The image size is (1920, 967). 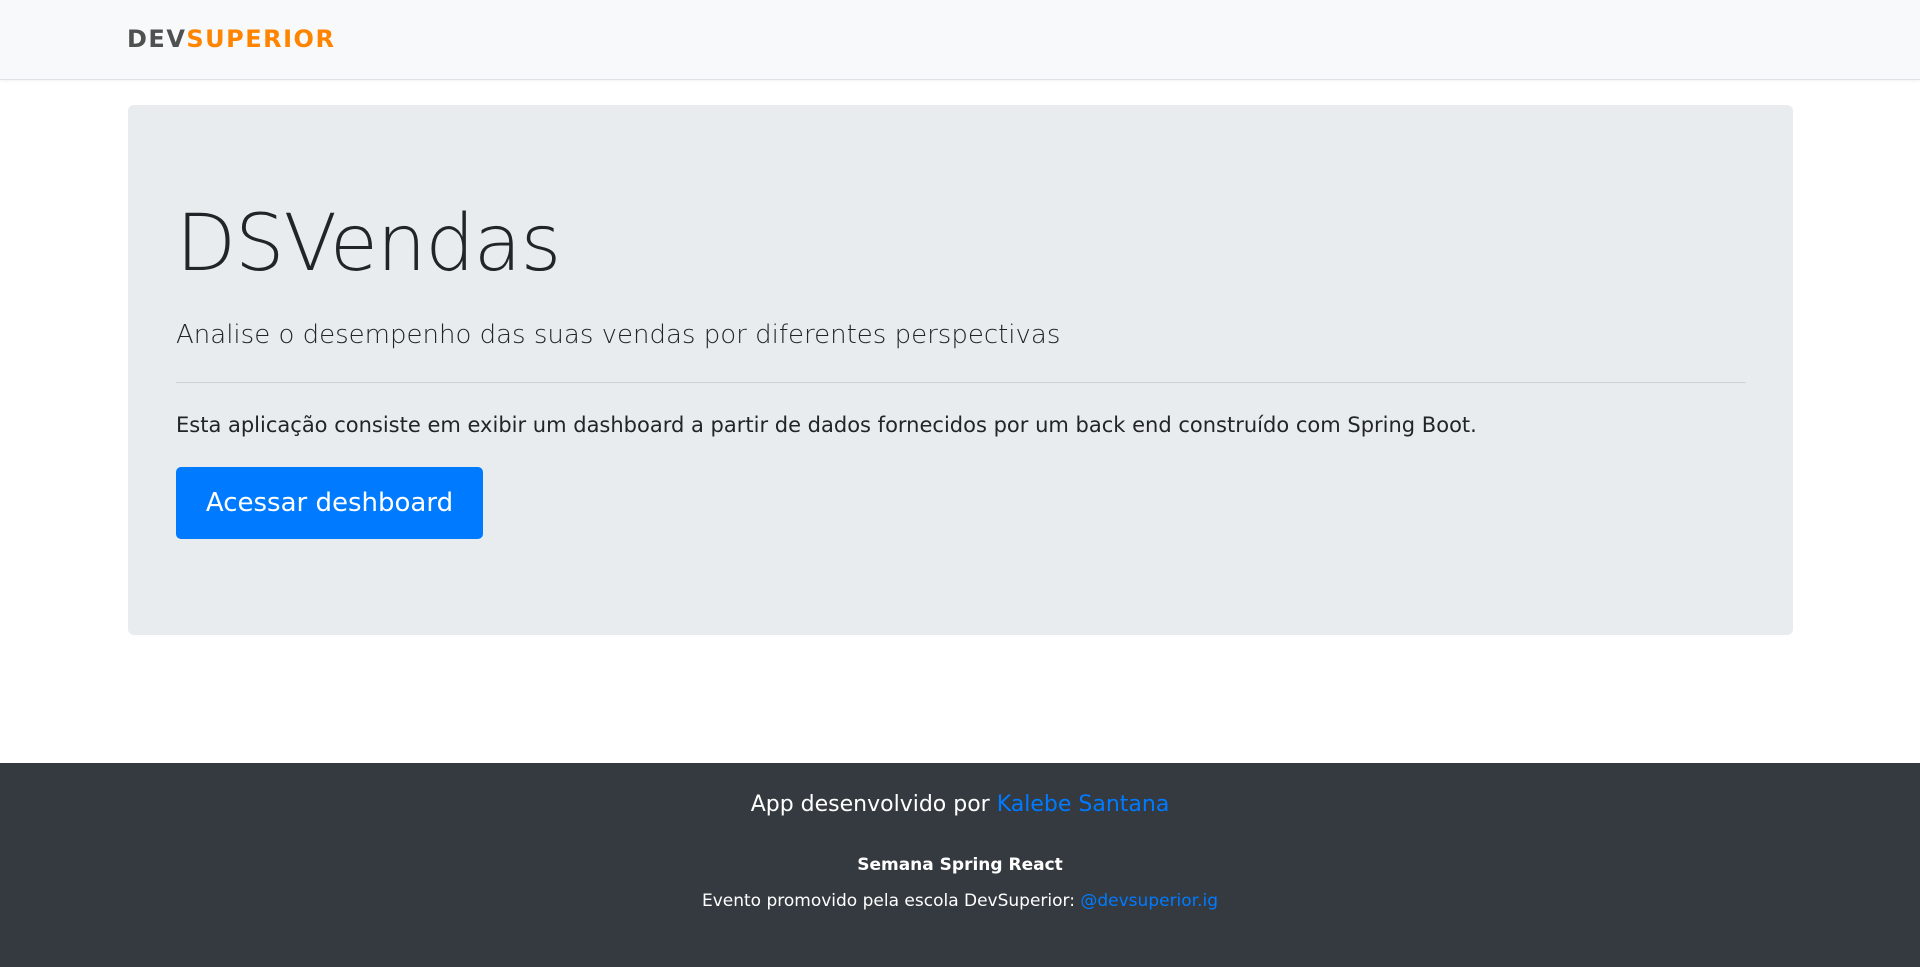 What do you see at coordinates (873, 804) in the screenshot?
I see `footer-credit-prefix: App desenvolvido por` at bounding box center [873, 804].